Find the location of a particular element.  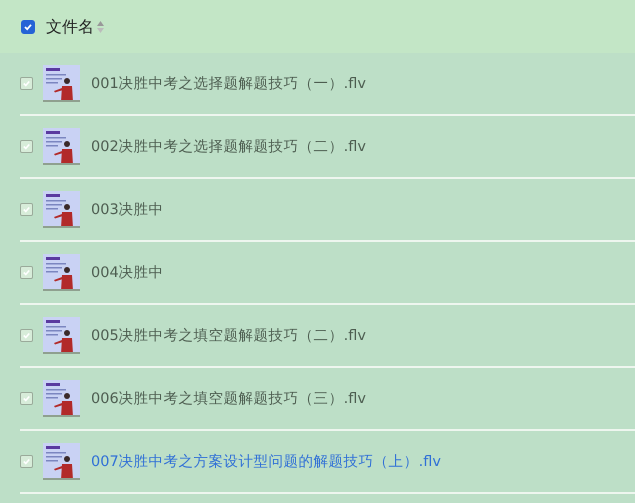

file-name: 003决胜中 is located at coordinates (127, 209).